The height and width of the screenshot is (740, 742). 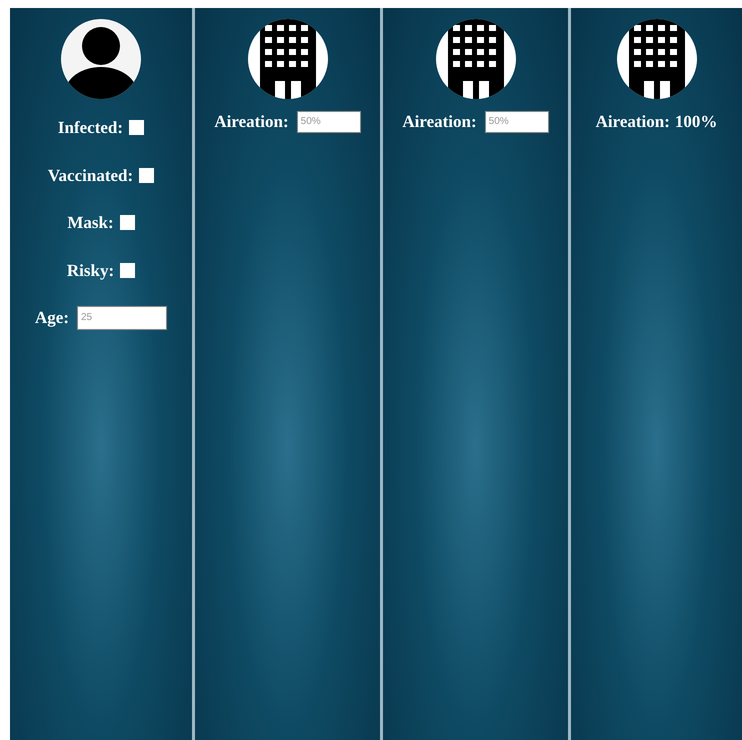 I want to click on aireation-value: 100%, so click(x=696, y=122).